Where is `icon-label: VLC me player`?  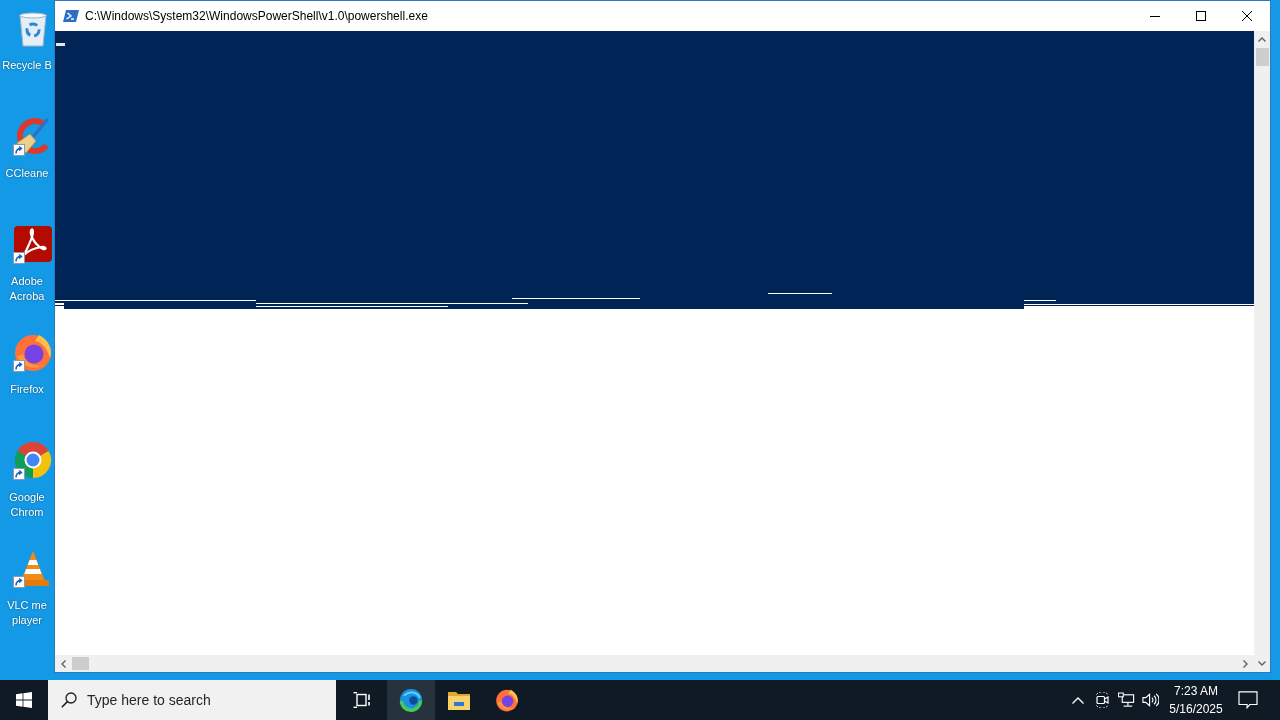
icon-label: VLC me player is located at coordinates (27, 613).